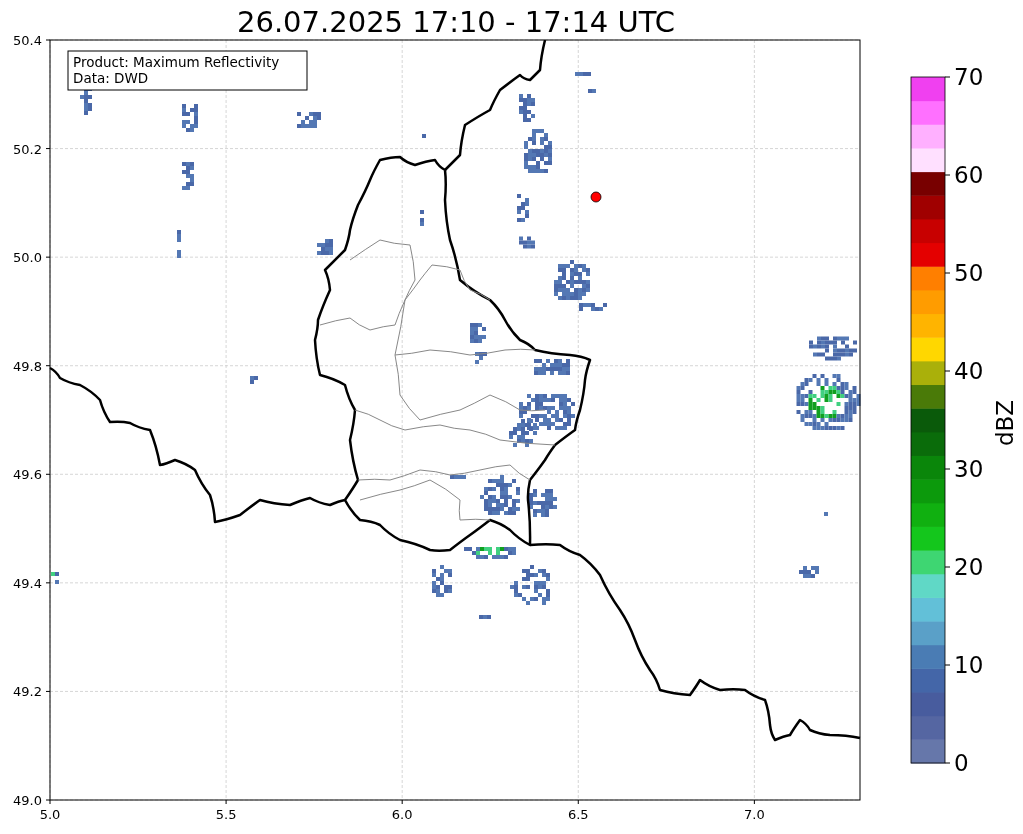 The width and height of the screenshot is (1023, 834). Describe the element at coordinates (969, 371) in the screenshot. I see `colorbar-tick-label: 40` at that location.